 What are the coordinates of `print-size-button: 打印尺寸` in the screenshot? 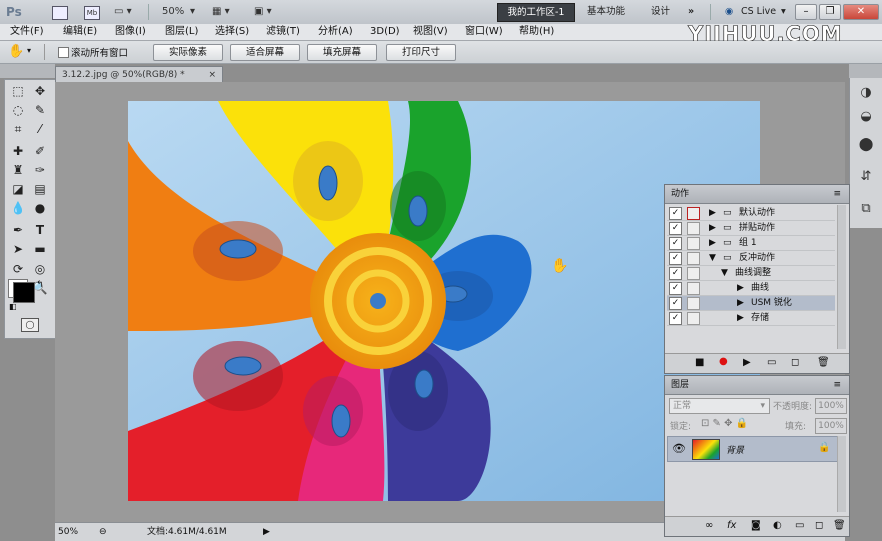 It's located at (421, 52).